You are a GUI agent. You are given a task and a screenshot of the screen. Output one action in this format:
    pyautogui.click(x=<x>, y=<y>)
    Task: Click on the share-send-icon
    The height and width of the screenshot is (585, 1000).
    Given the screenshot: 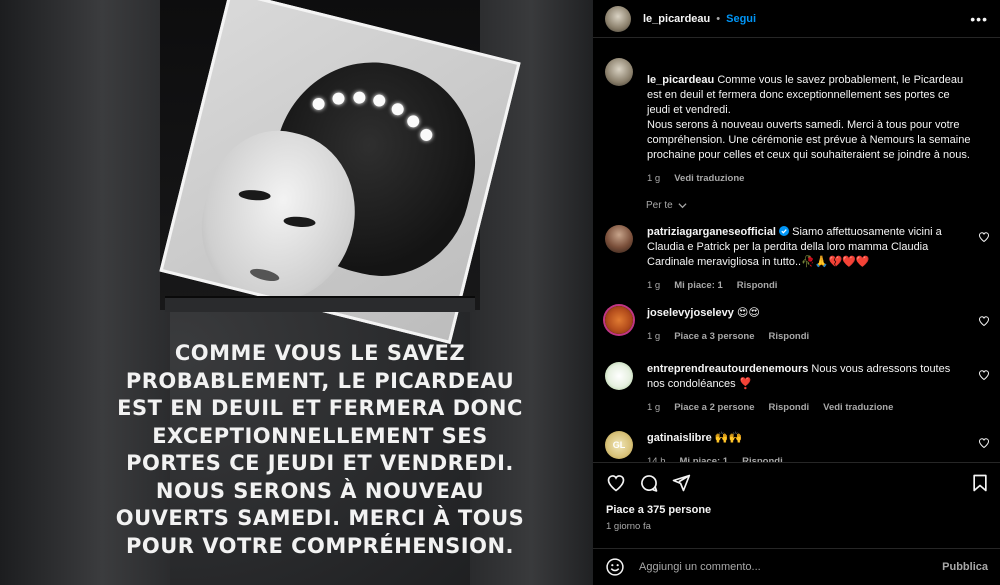 What is the action you would take?
    pyautogui.click(x=681, y=483)
    